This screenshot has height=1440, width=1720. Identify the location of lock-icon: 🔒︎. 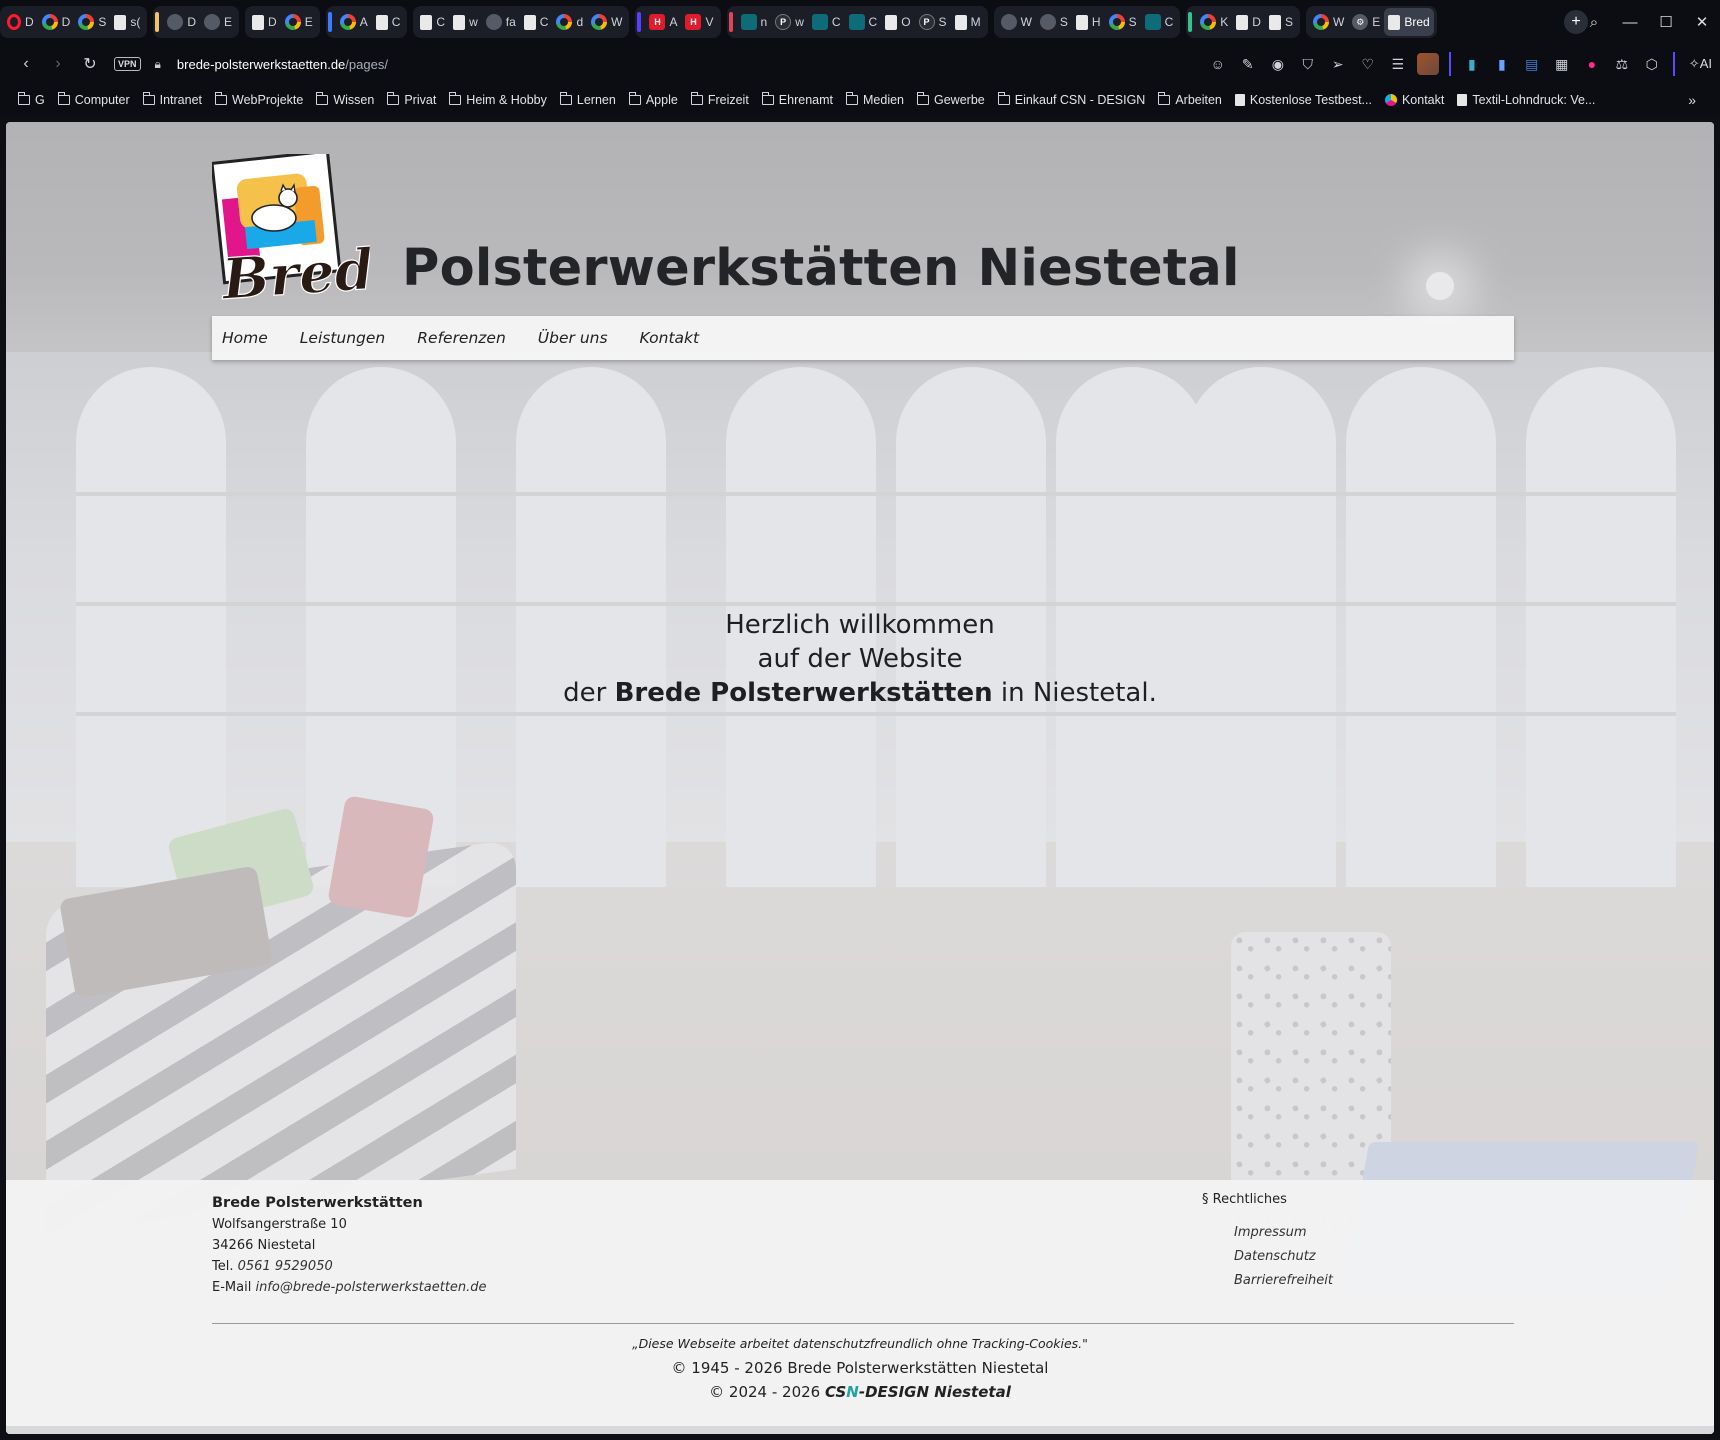
(158, 64).